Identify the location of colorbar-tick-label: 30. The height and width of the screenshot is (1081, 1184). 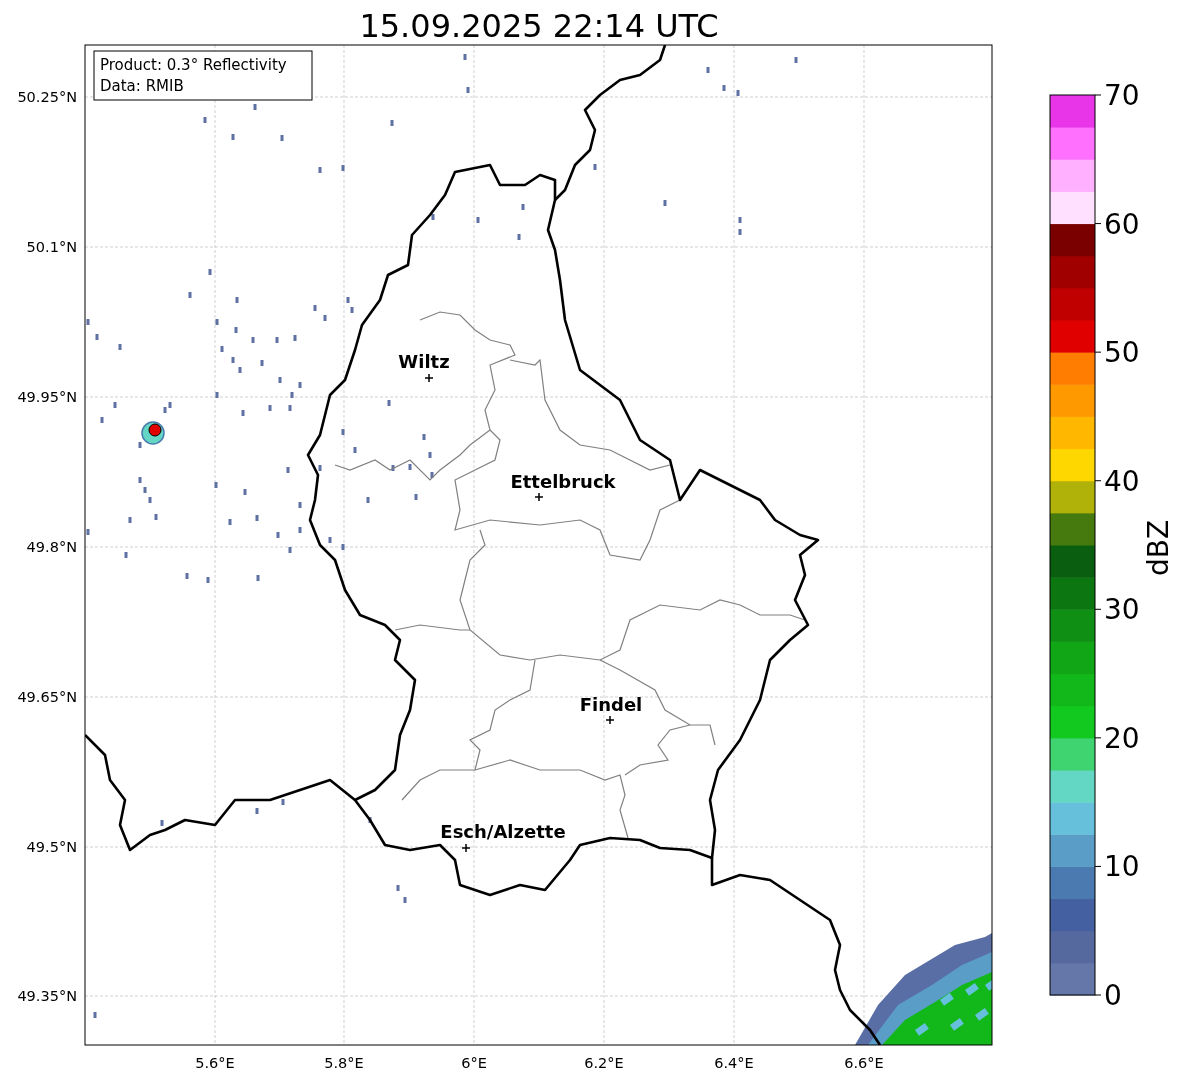
(1122, 610).